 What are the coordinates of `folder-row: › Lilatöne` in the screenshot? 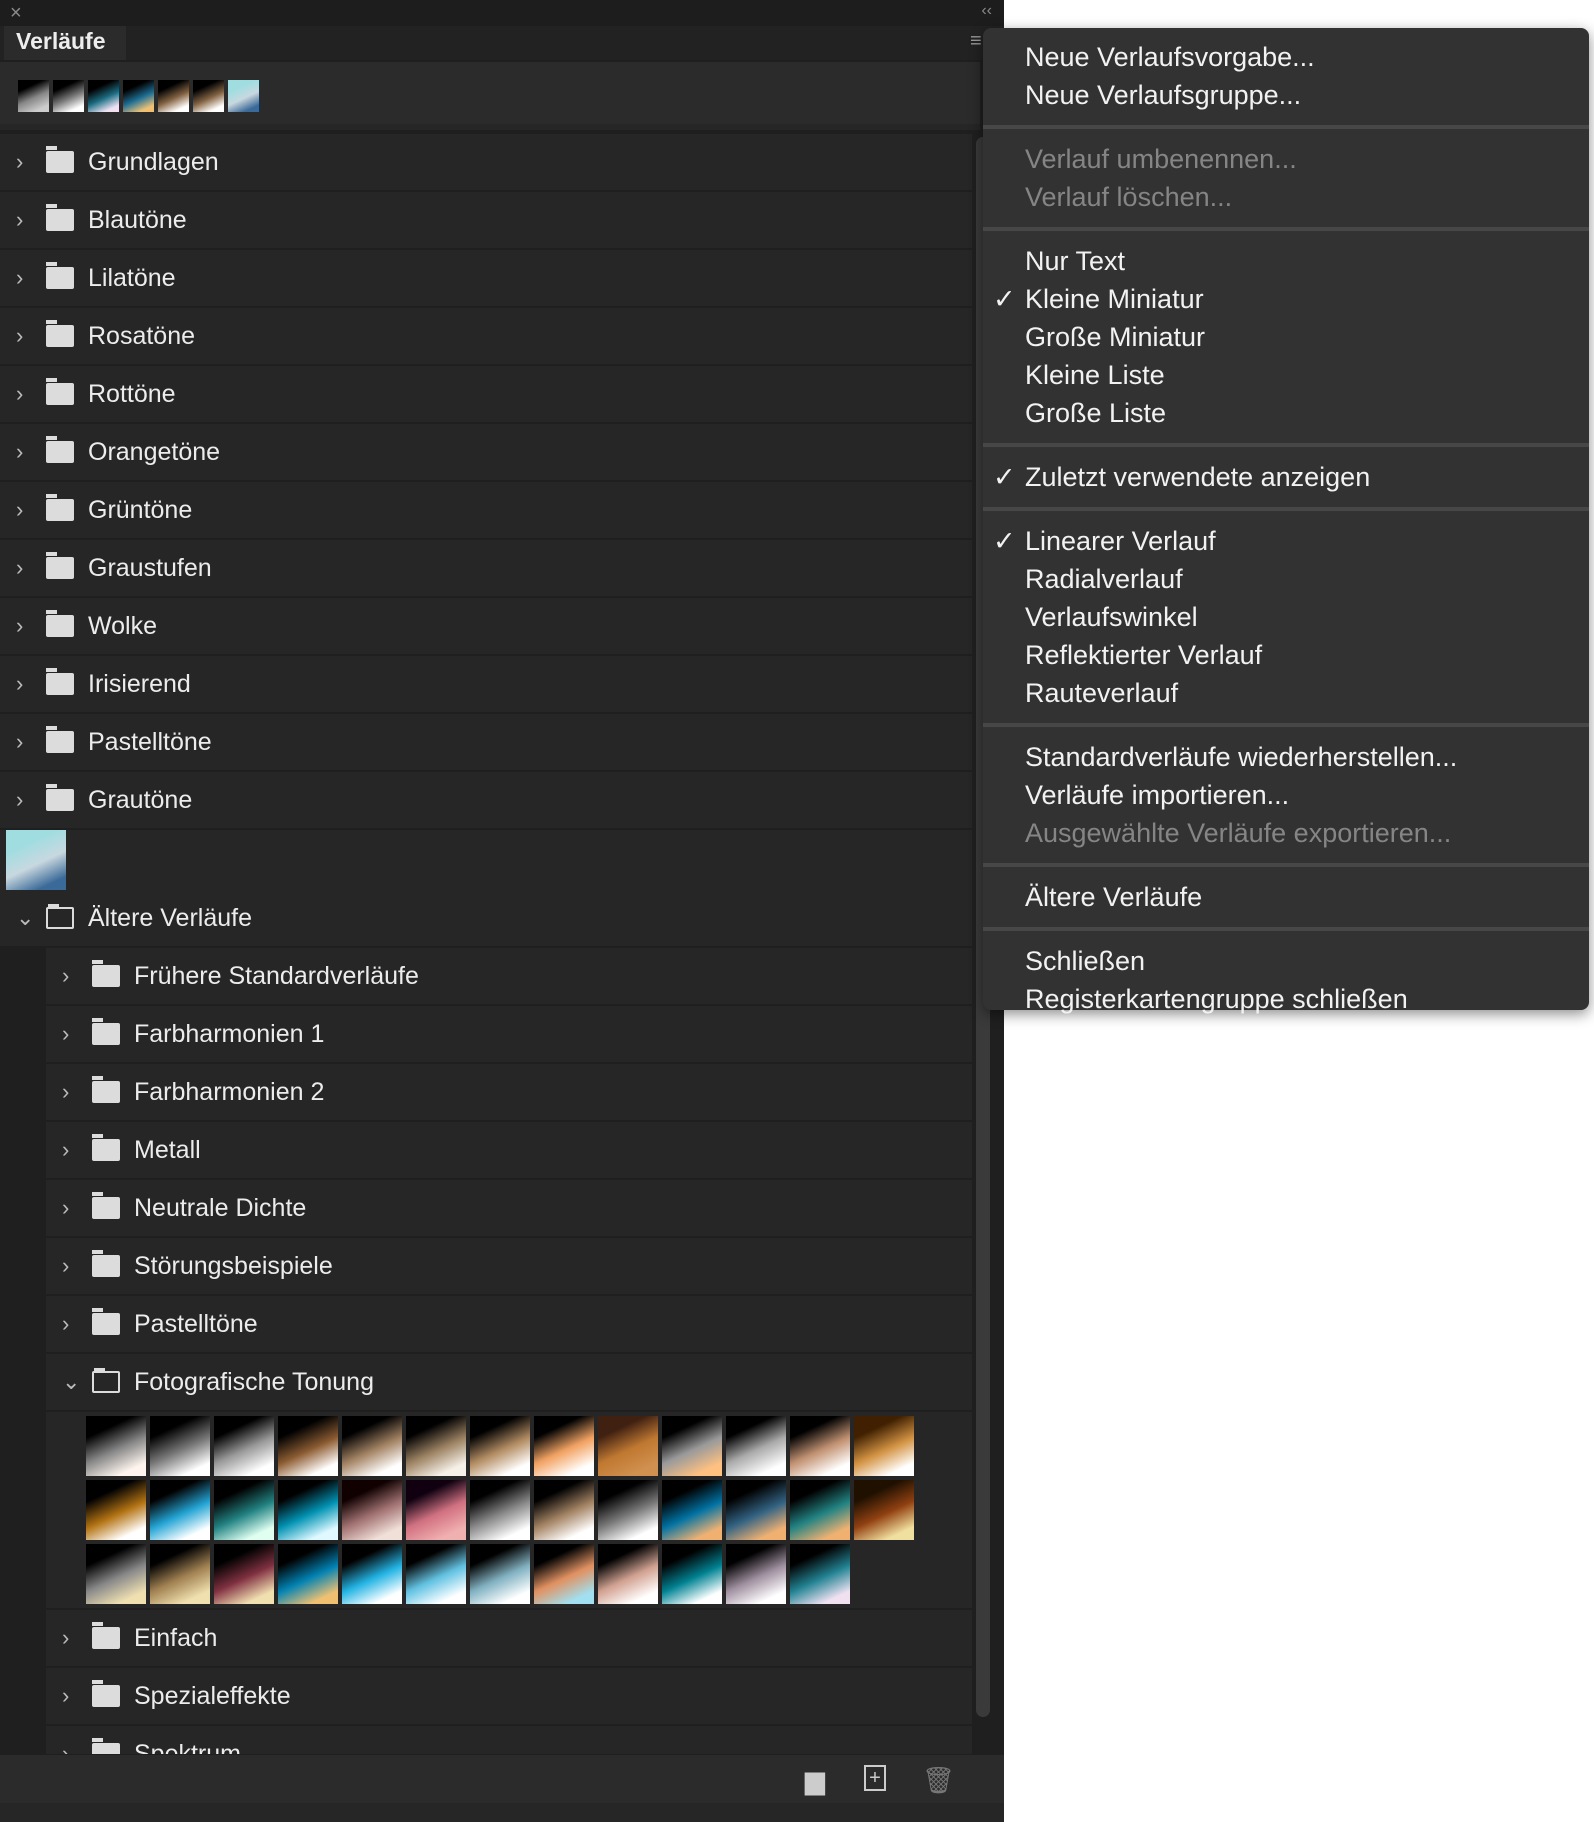 It's located at (486, 278).